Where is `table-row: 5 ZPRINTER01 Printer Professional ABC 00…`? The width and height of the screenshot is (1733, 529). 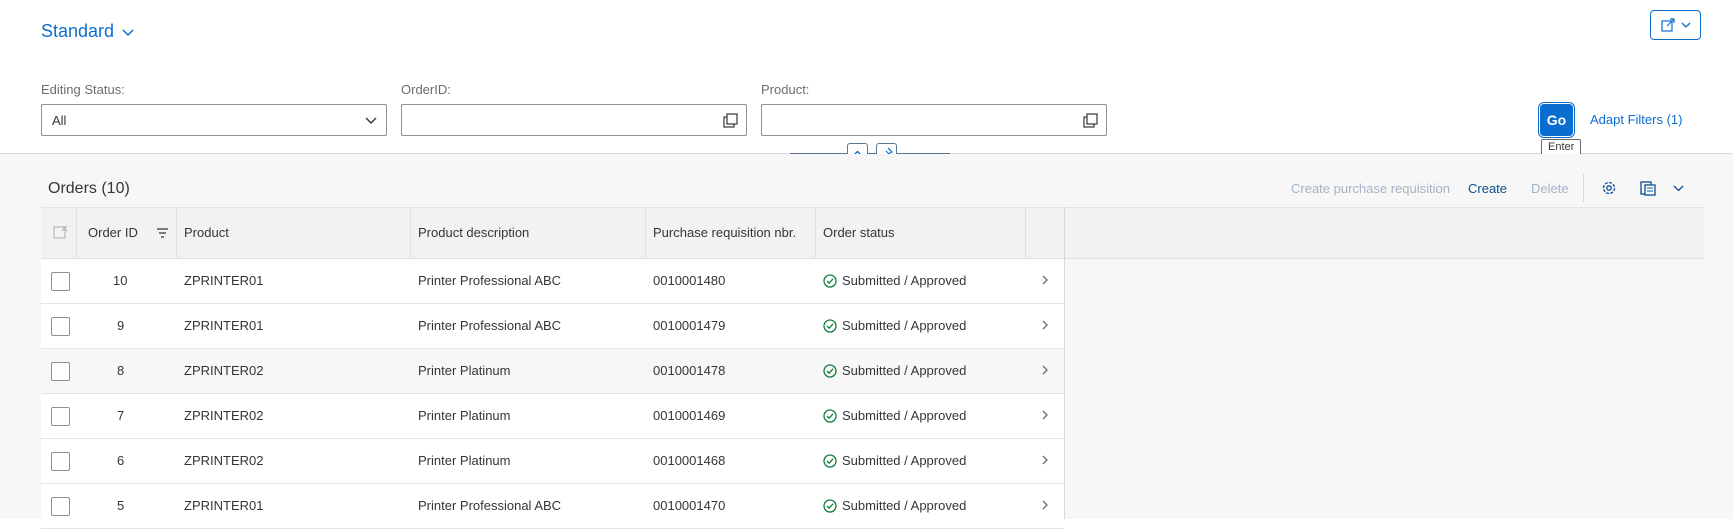
table-row: 5 ZPRINTER01 Printer Professional ABC 00… is located at coordinates (552, 506).